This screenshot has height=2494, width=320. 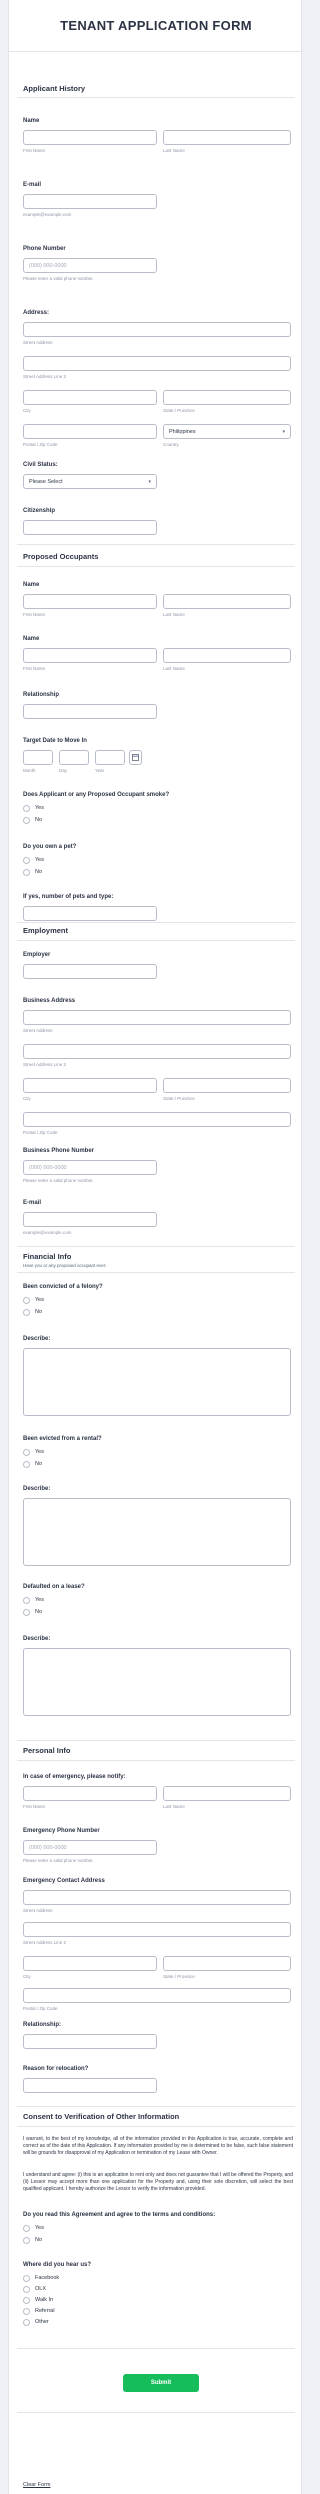 What do you see at coordinates (90, 431) in the screenshot?
I see `applicant-postal-input` at bounding box center [90, 431].